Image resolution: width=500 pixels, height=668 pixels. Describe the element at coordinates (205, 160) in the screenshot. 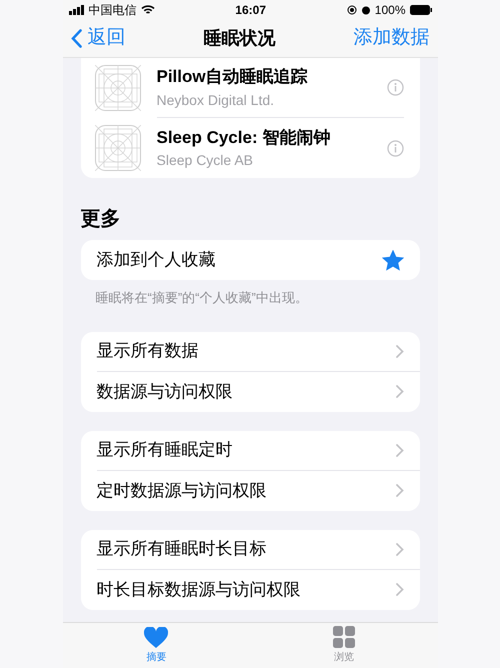

I see `app-developer: Sleep Cycle AB` at that location.